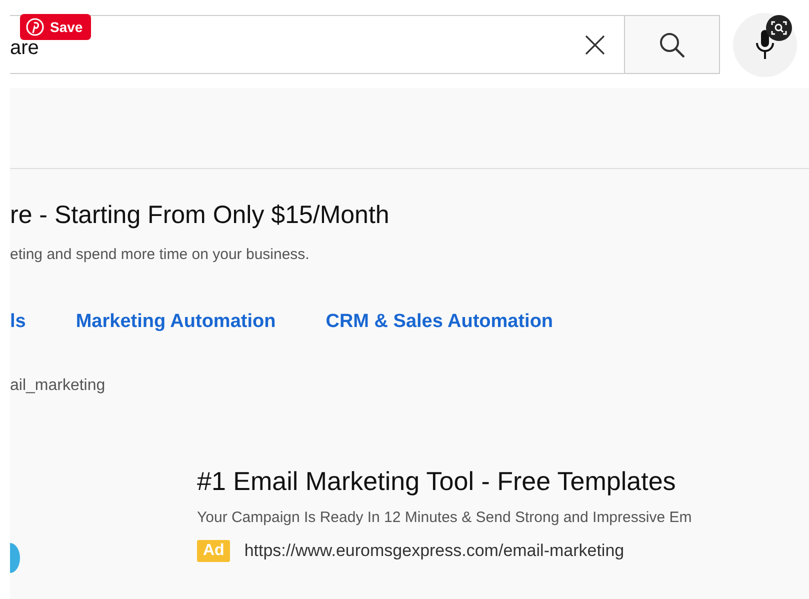 Image resolution: width=809 pixels, height=599 pixels. Describe the element at coordinates (444, 481) in the screenshot. I see `ad-title: #1 Email Marketing Tool - Free Templates` at that location.